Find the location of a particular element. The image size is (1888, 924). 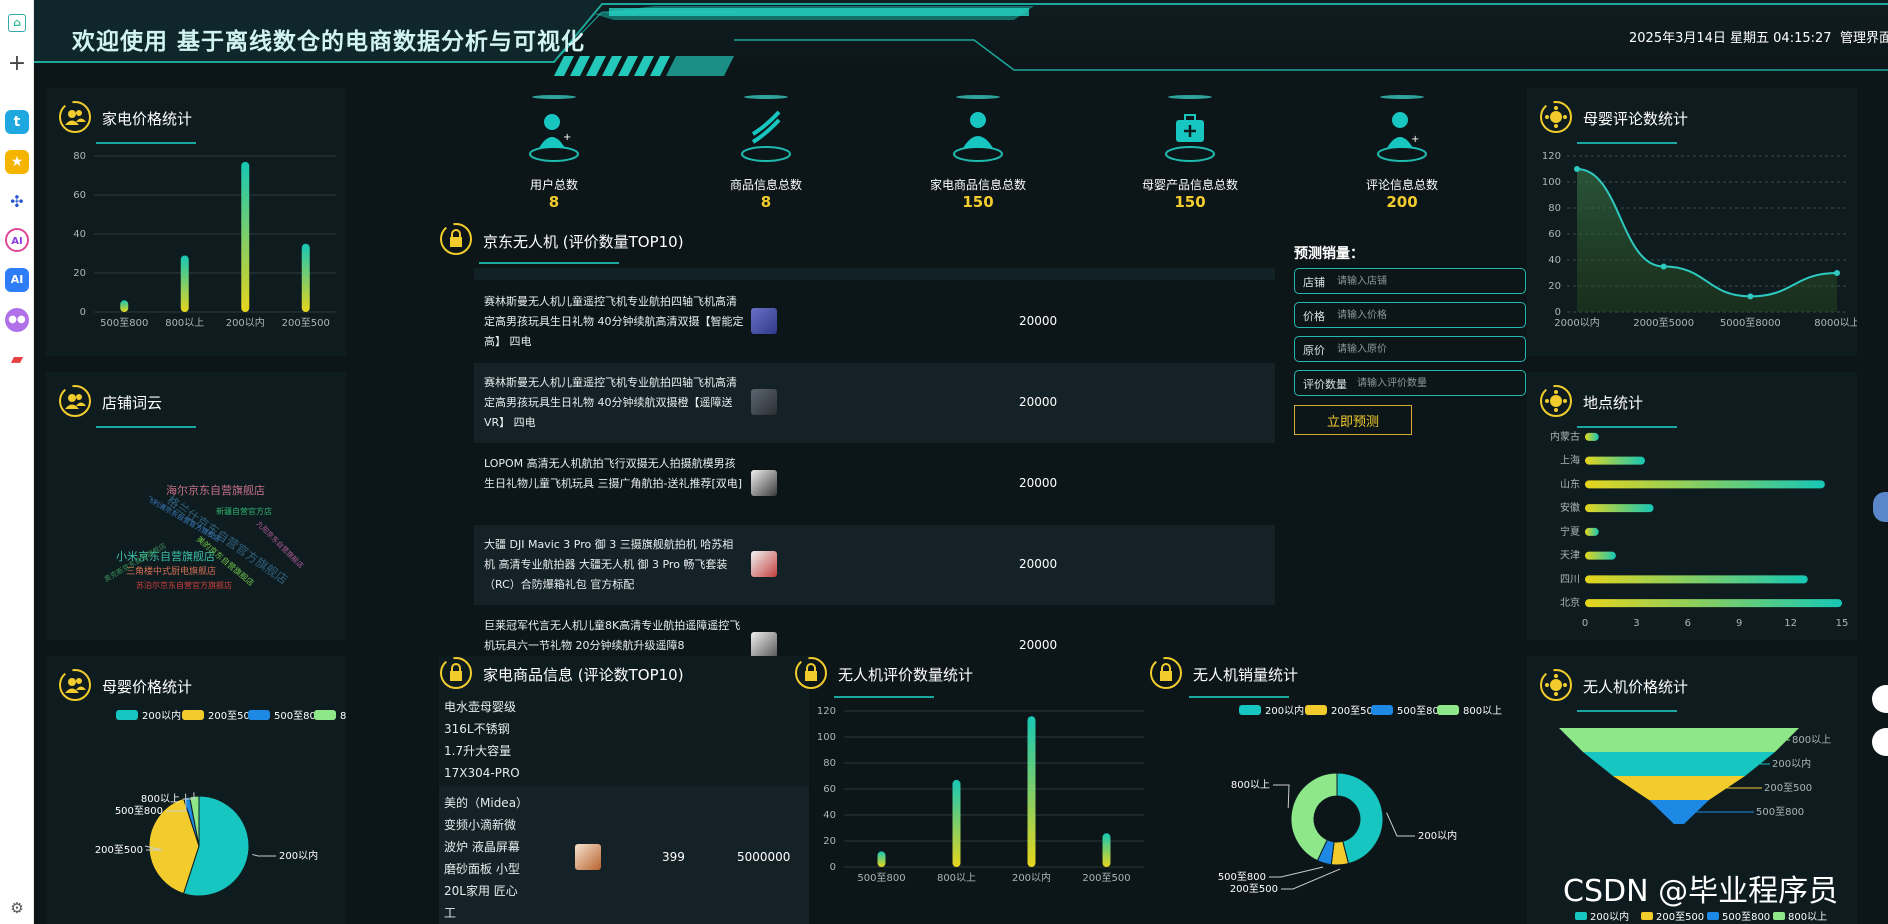

title-underline is located at coordinates (549, 263).